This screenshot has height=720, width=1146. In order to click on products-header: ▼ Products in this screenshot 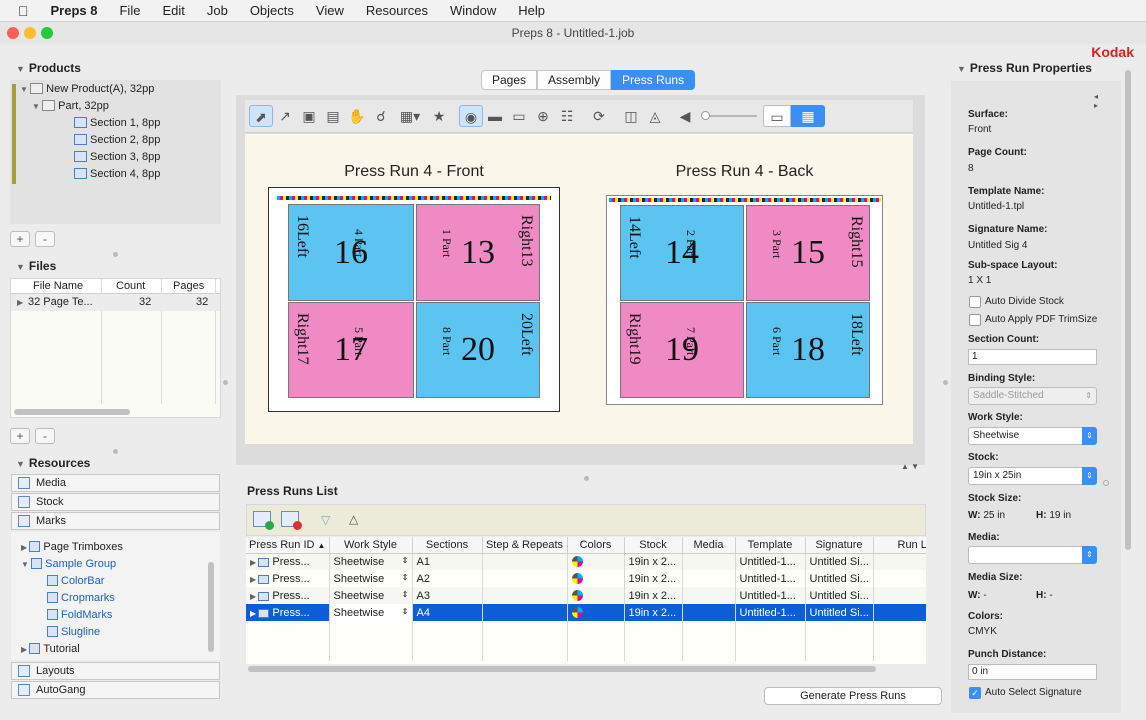, I will do `click(48, 68)`.